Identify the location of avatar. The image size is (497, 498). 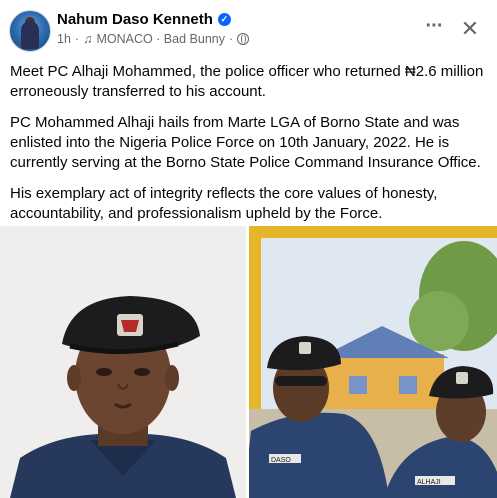
(30, 31).